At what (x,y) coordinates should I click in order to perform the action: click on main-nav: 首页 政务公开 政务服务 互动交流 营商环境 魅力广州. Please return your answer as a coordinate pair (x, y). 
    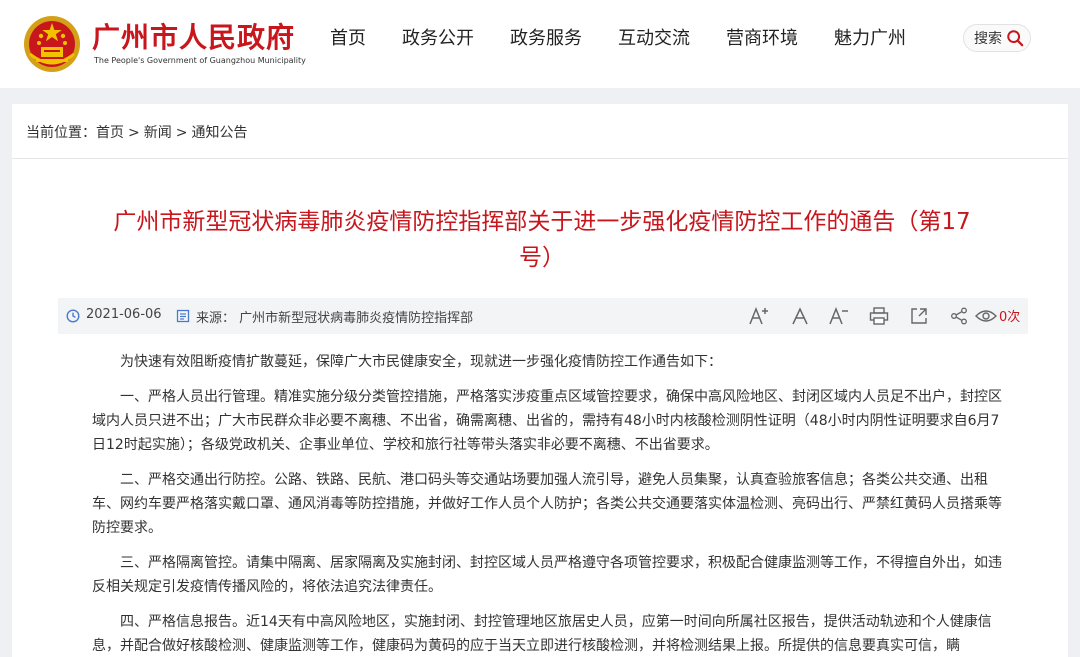
    Looking at the image, I should click on (636, 39).